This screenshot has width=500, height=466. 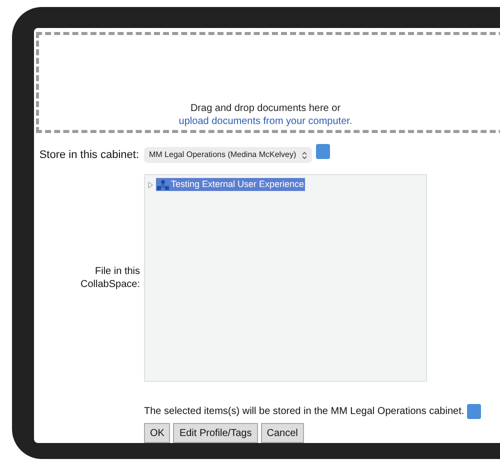 I want to click on store-message: The selected items(s) will be stored in the MM Legal Operations cabinet., so click(x=304, y=412).